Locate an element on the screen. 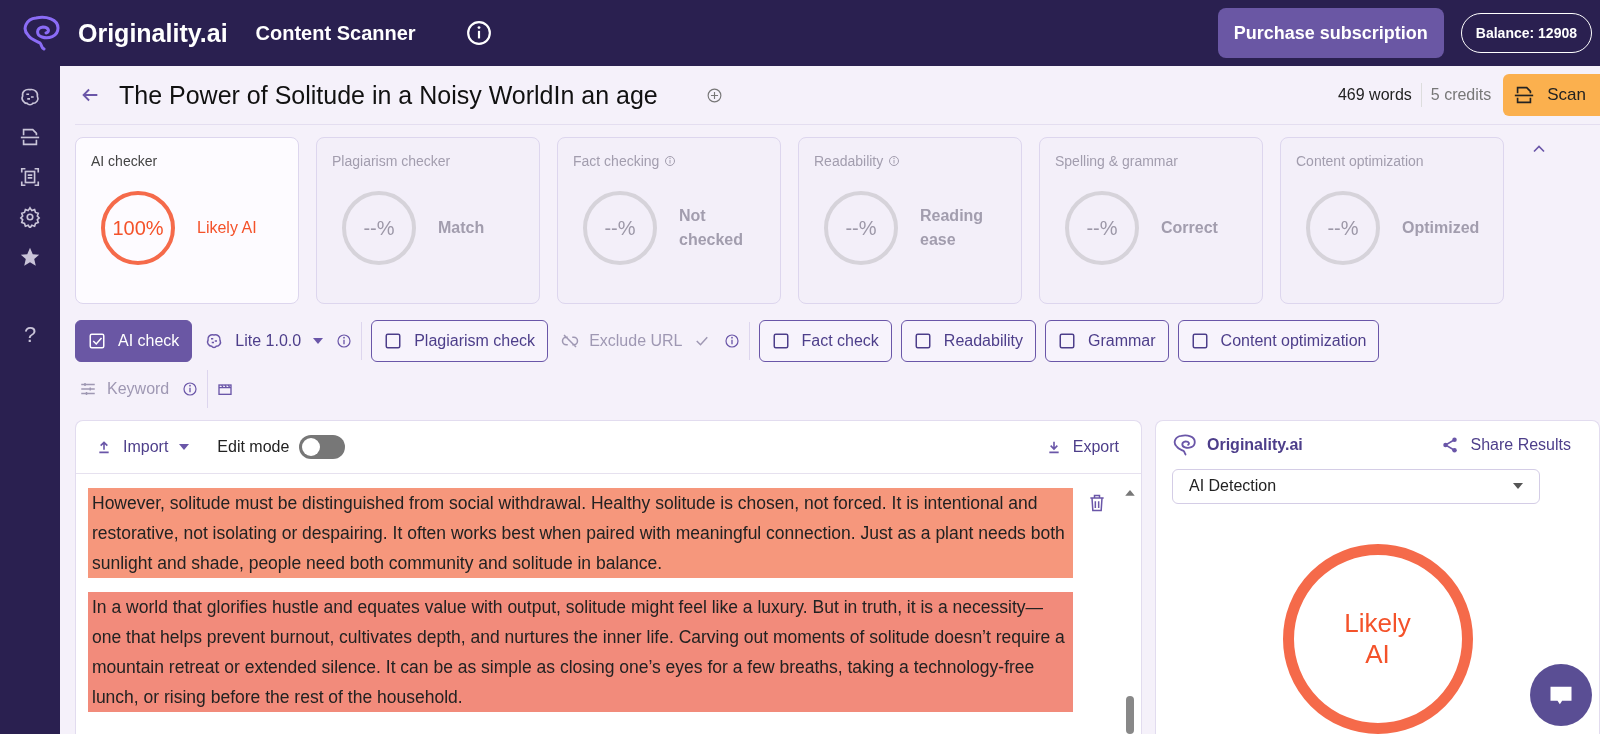  verdict-label: Match is located at coordinates (462, 228).